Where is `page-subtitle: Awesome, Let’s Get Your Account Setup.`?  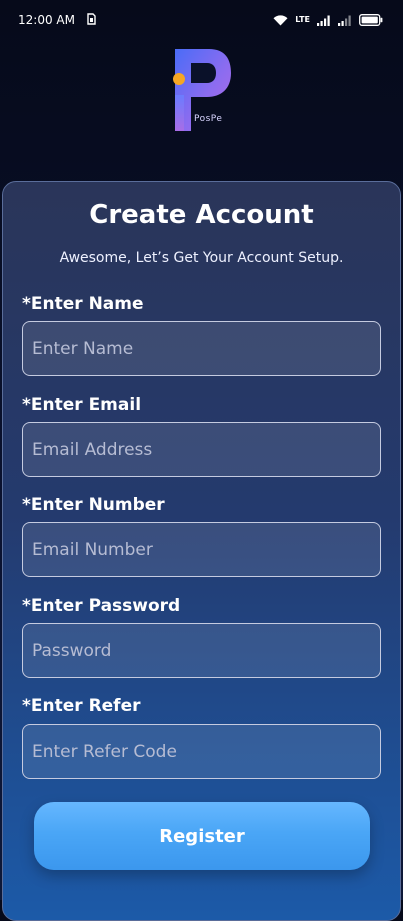 page-subtitle: Awesome, Let’s Get Your Account Setup. is located at coordinates (201, 258).